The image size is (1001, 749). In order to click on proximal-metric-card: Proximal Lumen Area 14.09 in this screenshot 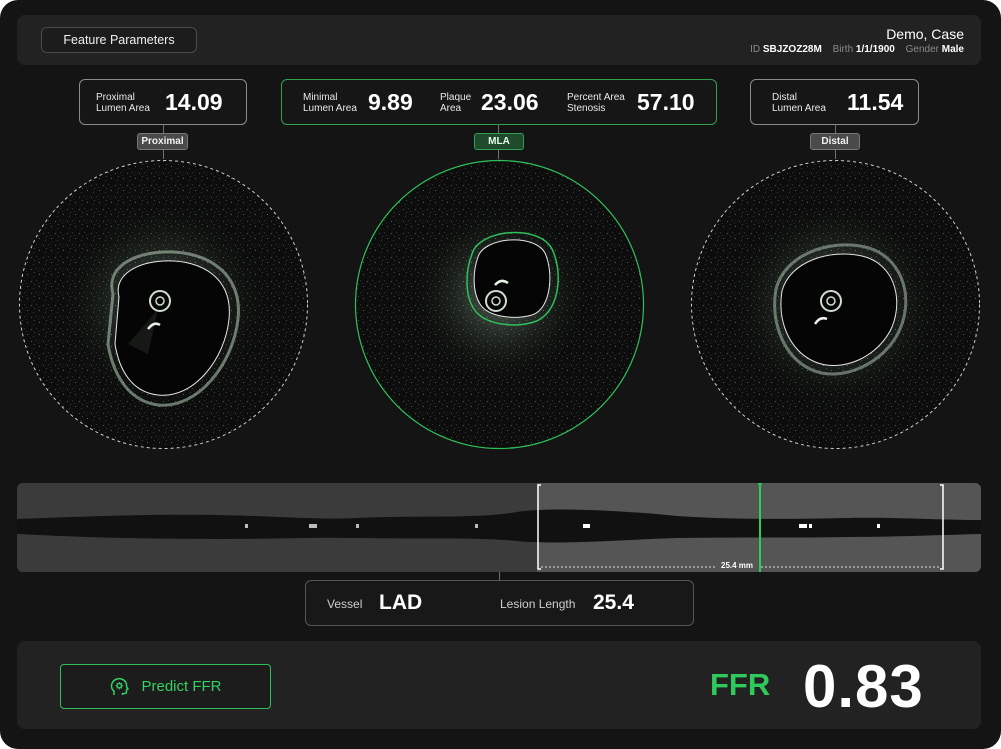, I will do `click(163, 102)`.